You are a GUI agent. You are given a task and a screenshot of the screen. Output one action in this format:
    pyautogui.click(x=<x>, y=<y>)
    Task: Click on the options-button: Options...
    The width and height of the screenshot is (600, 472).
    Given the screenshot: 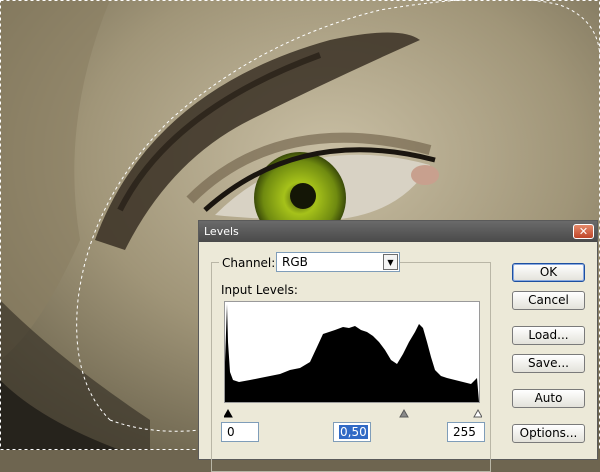 What is the action you would take?
    pyautogui.click(x=548, y=433)
    